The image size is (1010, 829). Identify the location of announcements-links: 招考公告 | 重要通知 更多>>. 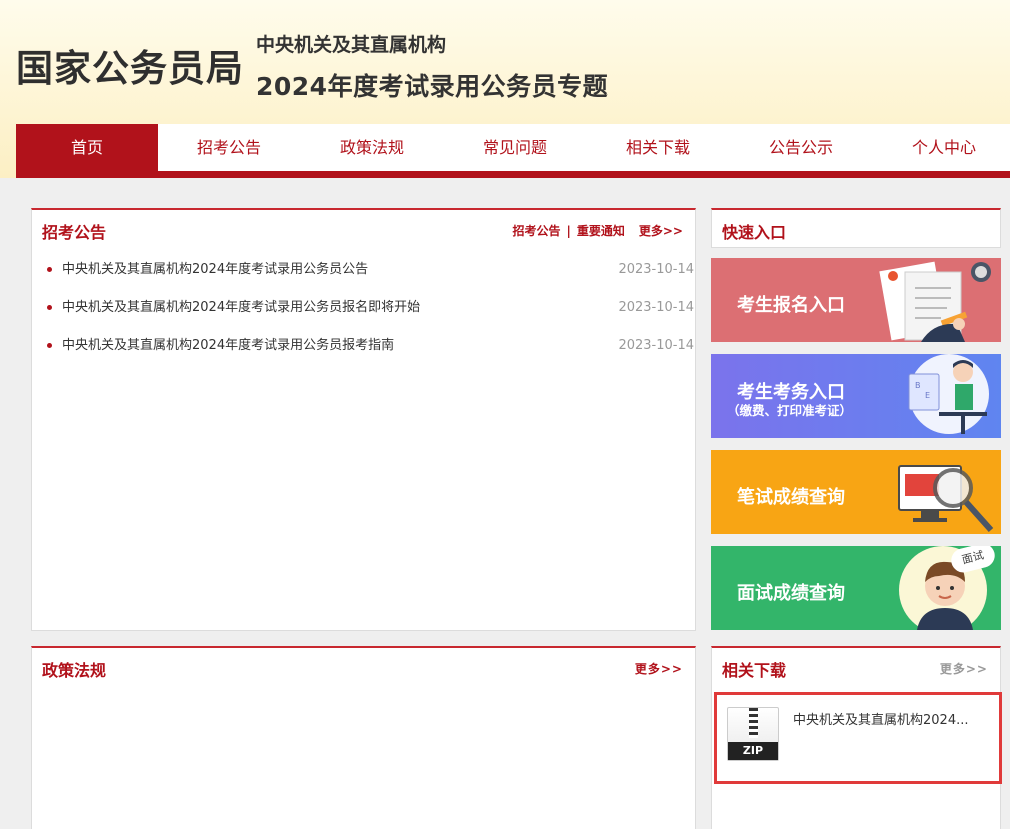
(597, 230).